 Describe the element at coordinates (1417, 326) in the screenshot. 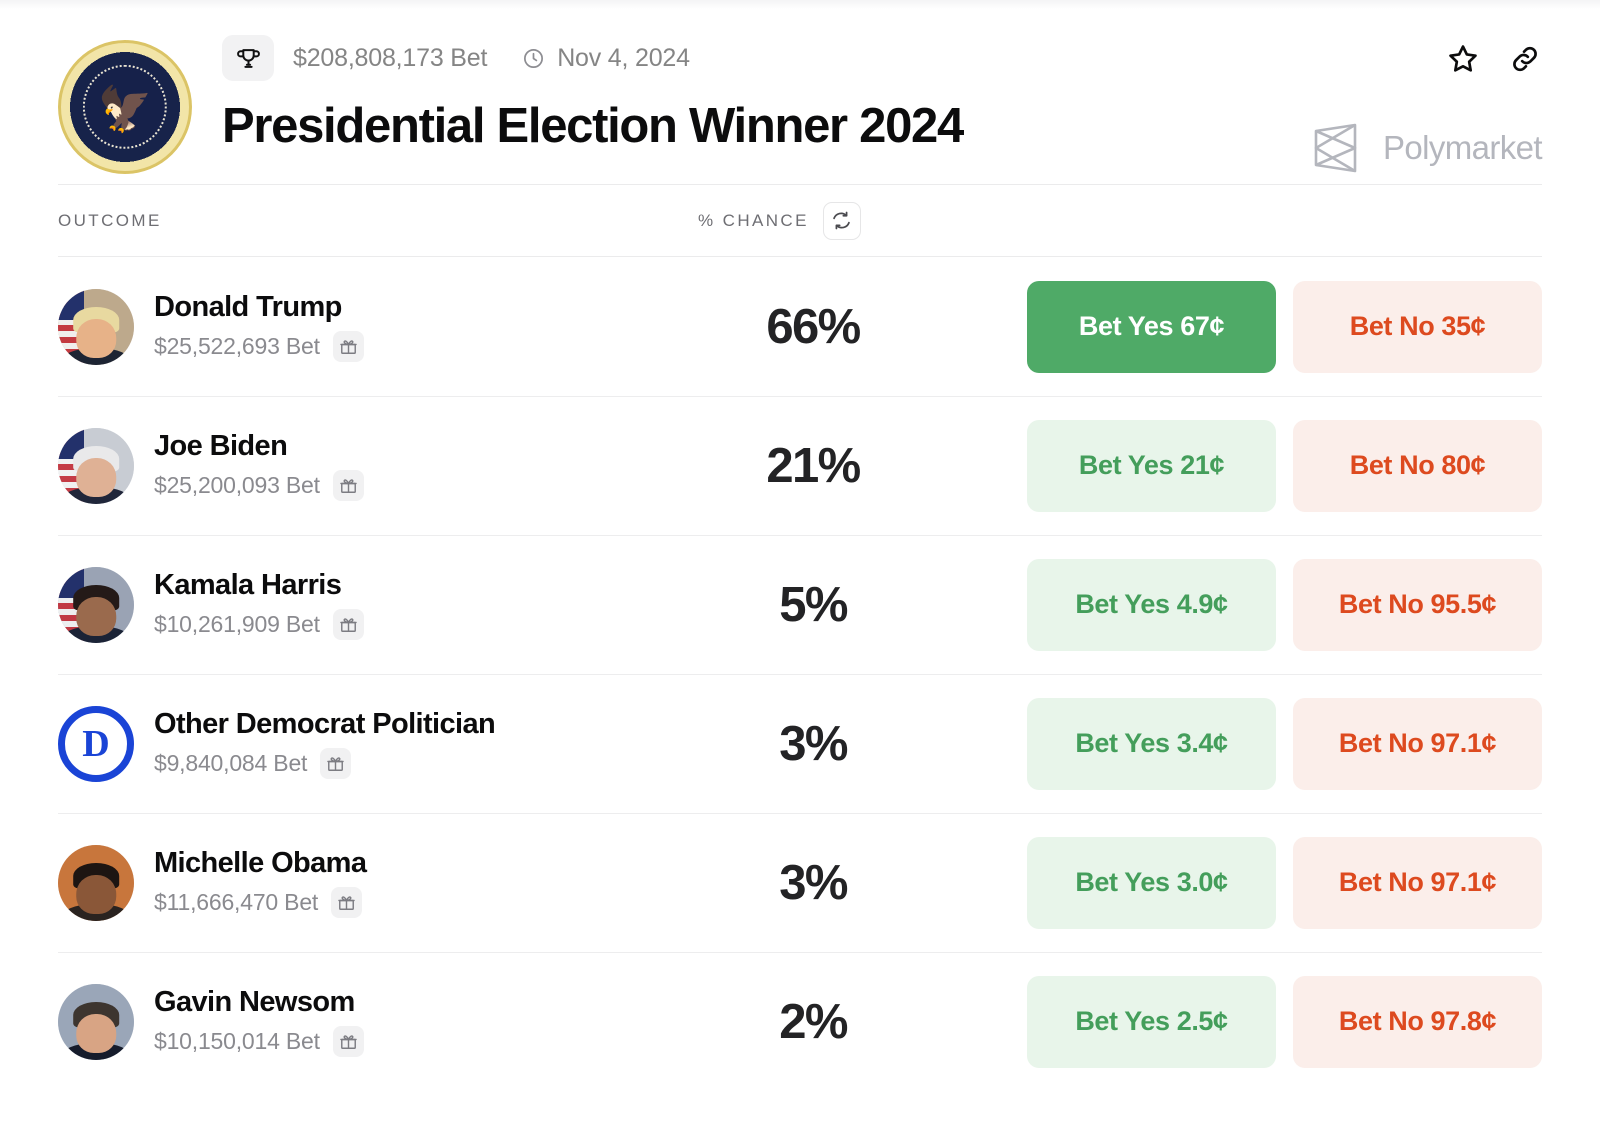

I see `bet-no-button: Bet No 35¢` at that location.